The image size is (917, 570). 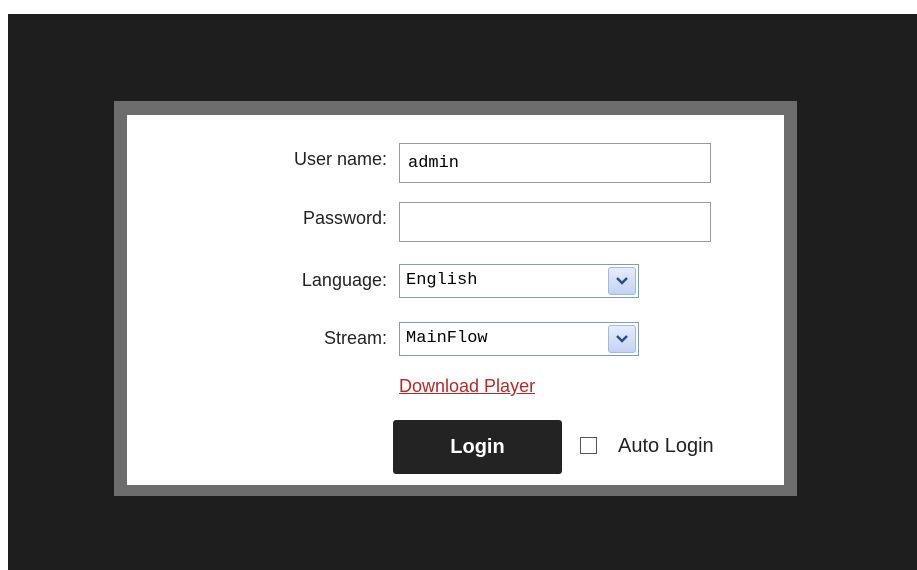 I want to click on username-input, so click(x=555, y=163).